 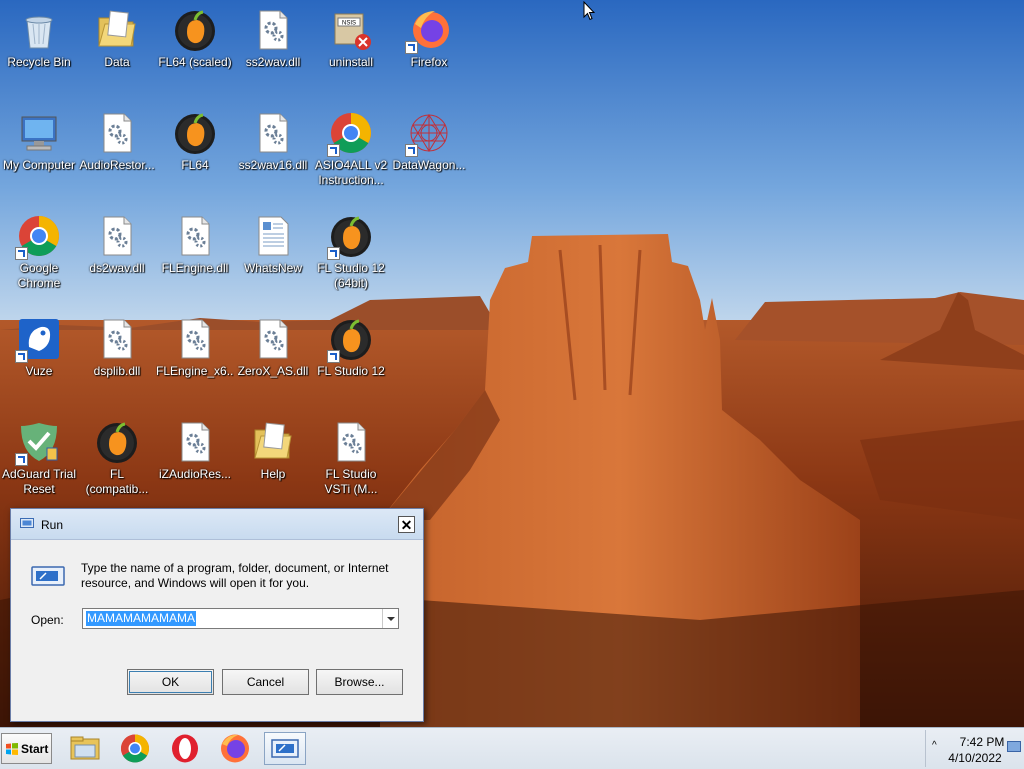 I want to click on chevron-down-icon, so click(x=390, y=618).